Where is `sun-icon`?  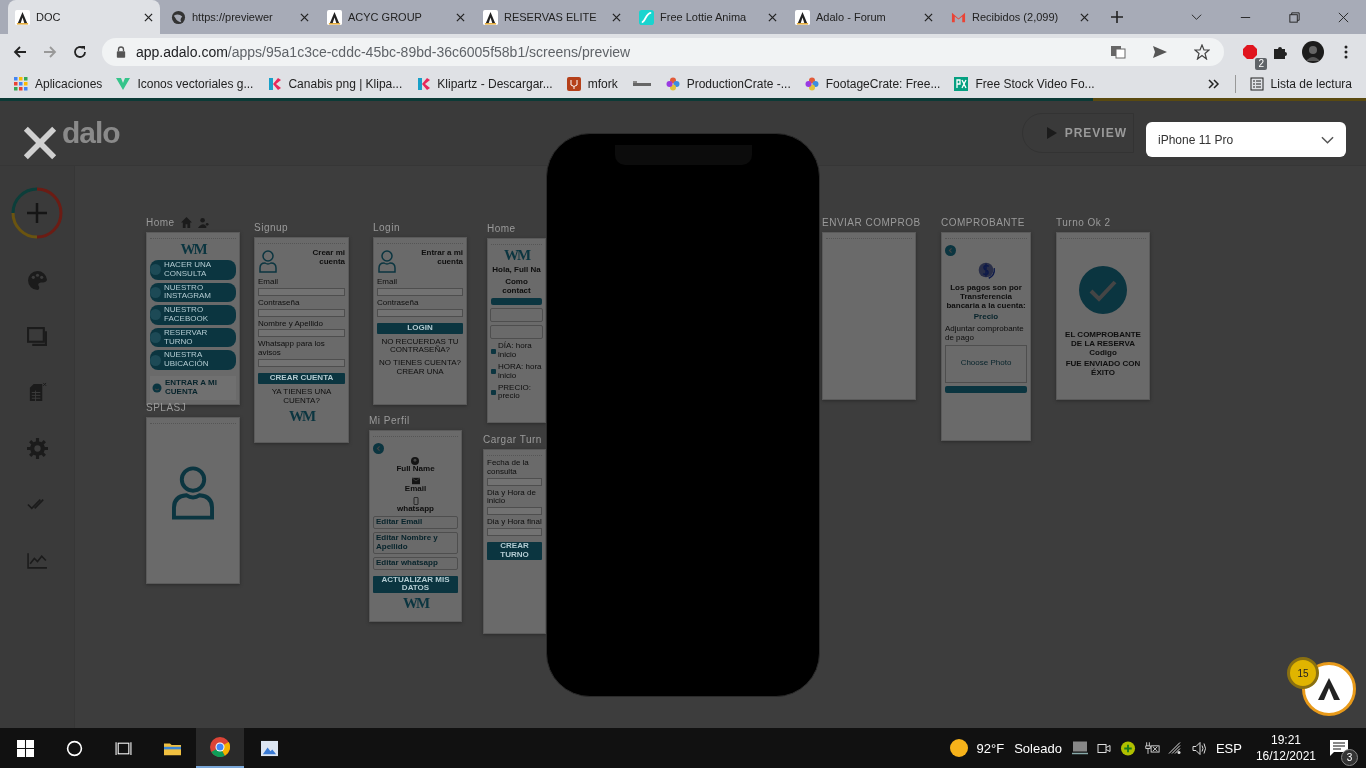 sun-icon is located at coordinates (958, 748).